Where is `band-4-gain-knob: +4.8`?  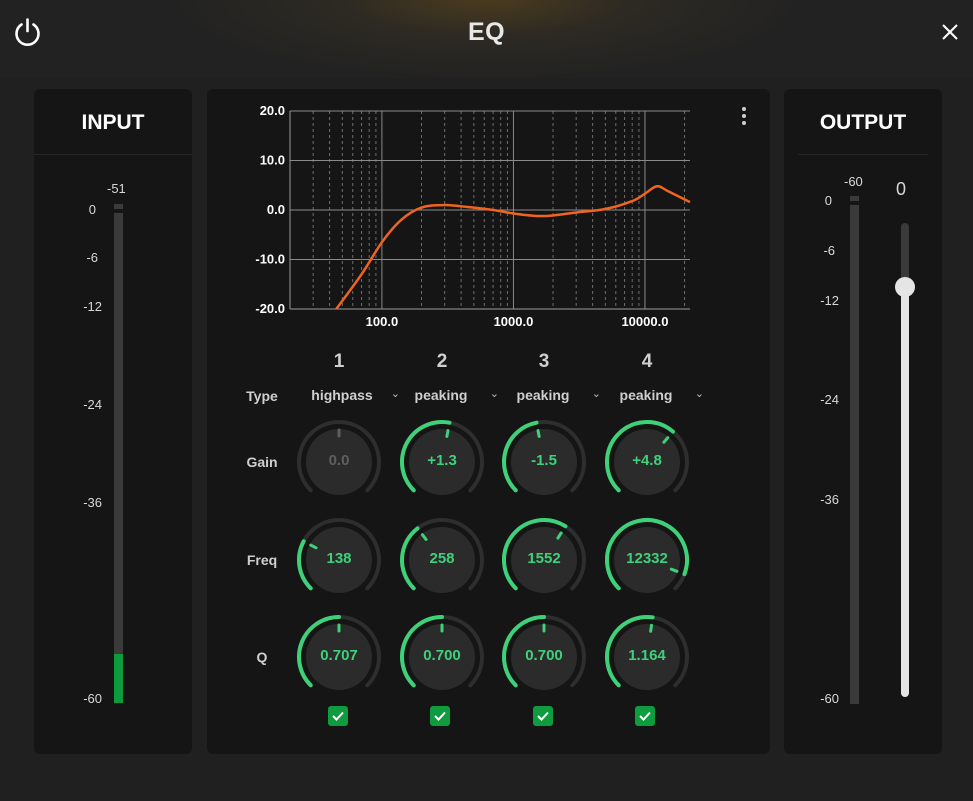 band-4-gain-knob: +4.8 is located at coordinates (647, 462).